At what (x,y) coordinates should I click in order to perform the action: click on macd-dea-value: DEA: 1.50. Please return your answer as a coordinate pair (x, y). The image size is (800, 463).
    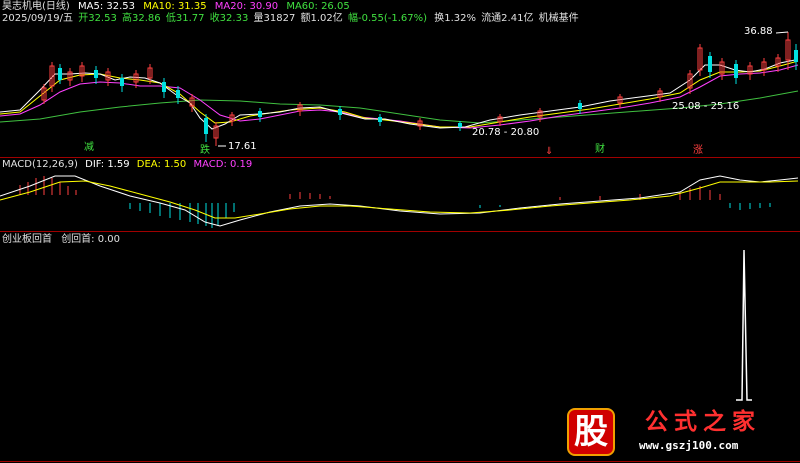
    Looking at the image, I should click on (161, 164).